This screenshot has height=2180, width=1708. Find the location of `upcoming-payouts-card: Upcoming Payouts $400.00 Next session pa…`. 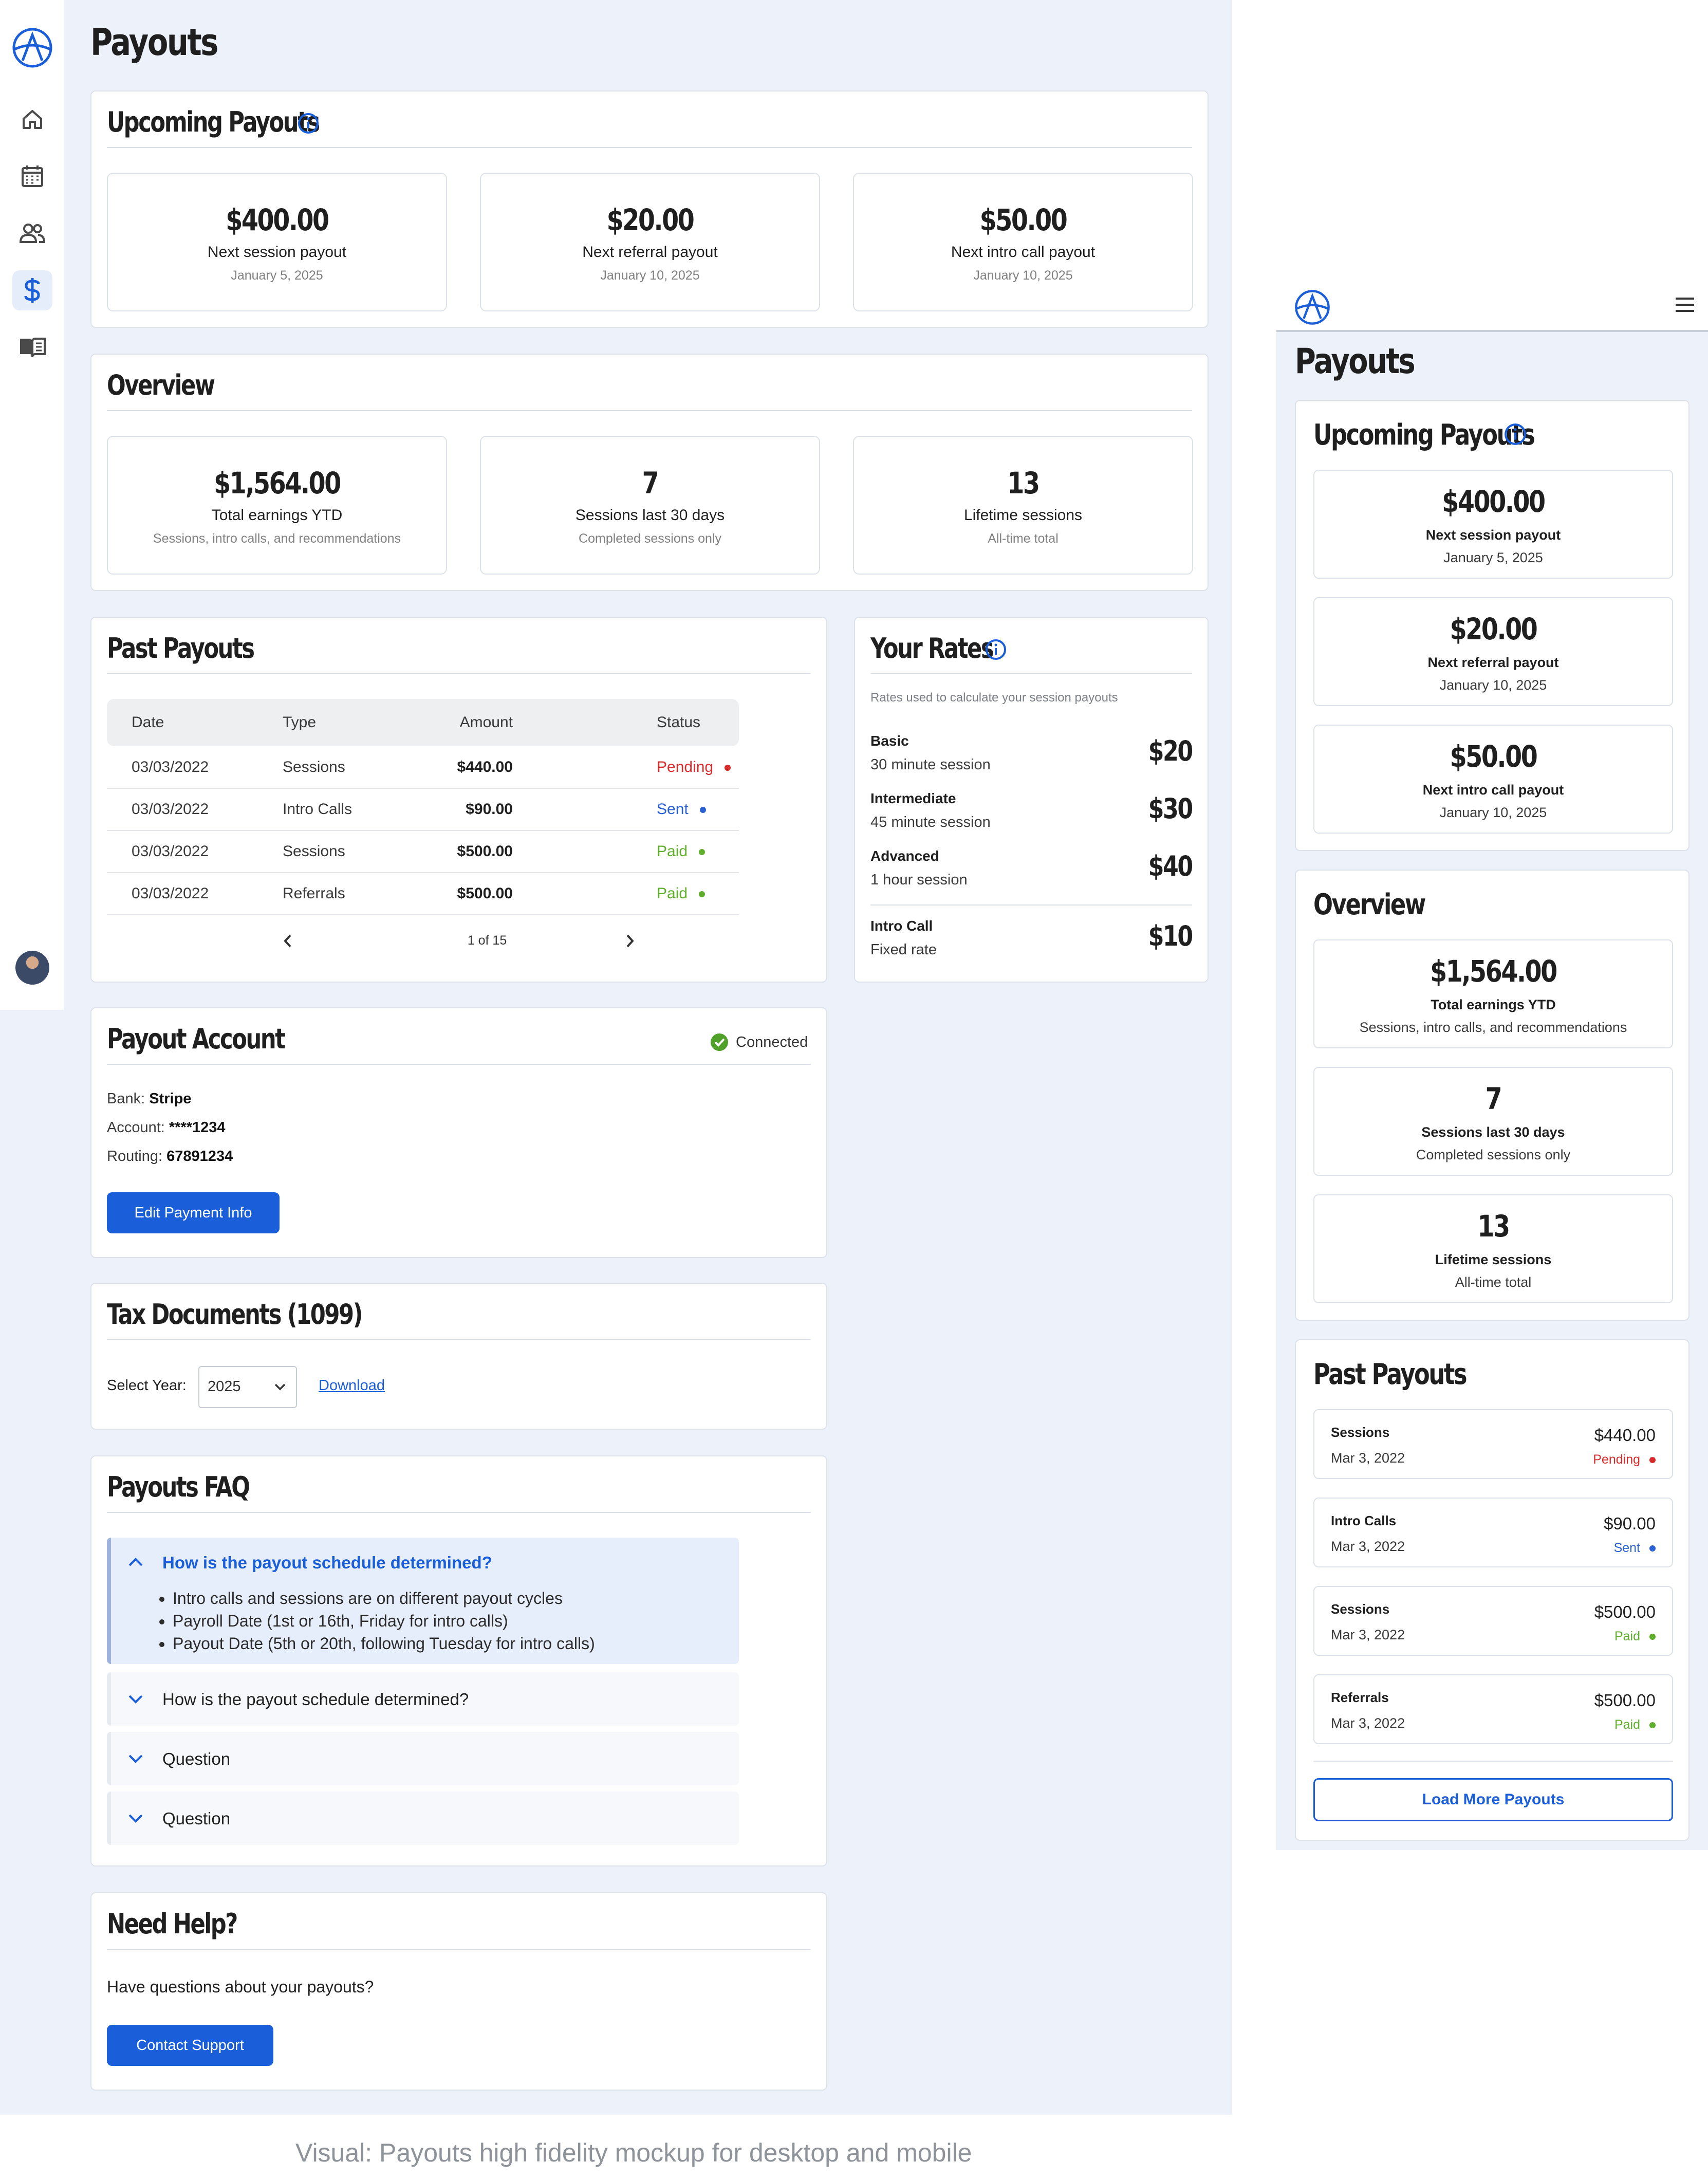

upcoming-payouts-card: Upcoming Payouts $400.00 Next session pa… is located at coordinates (649, 209).